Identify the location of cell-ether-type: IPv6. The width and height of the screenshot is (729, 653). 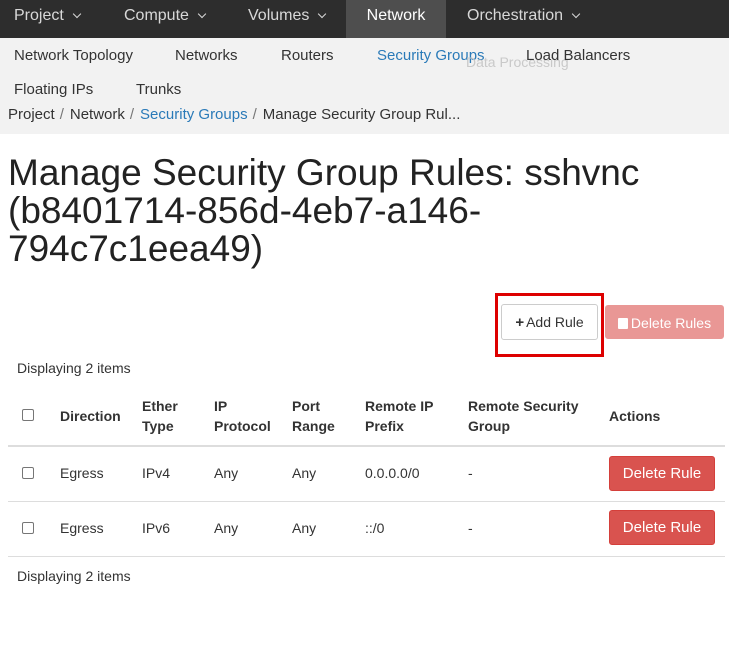
(156, 528).